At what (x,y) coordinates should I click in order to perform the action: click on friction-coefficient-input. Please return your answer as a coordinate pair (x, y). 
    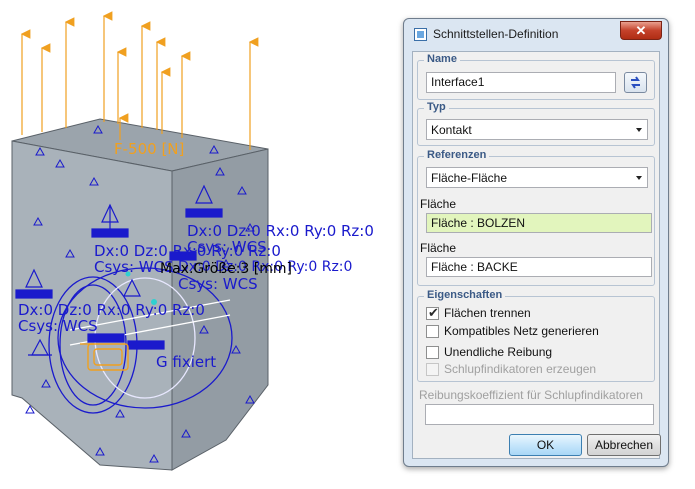
    Looking at the image, I should click on (539, 414).